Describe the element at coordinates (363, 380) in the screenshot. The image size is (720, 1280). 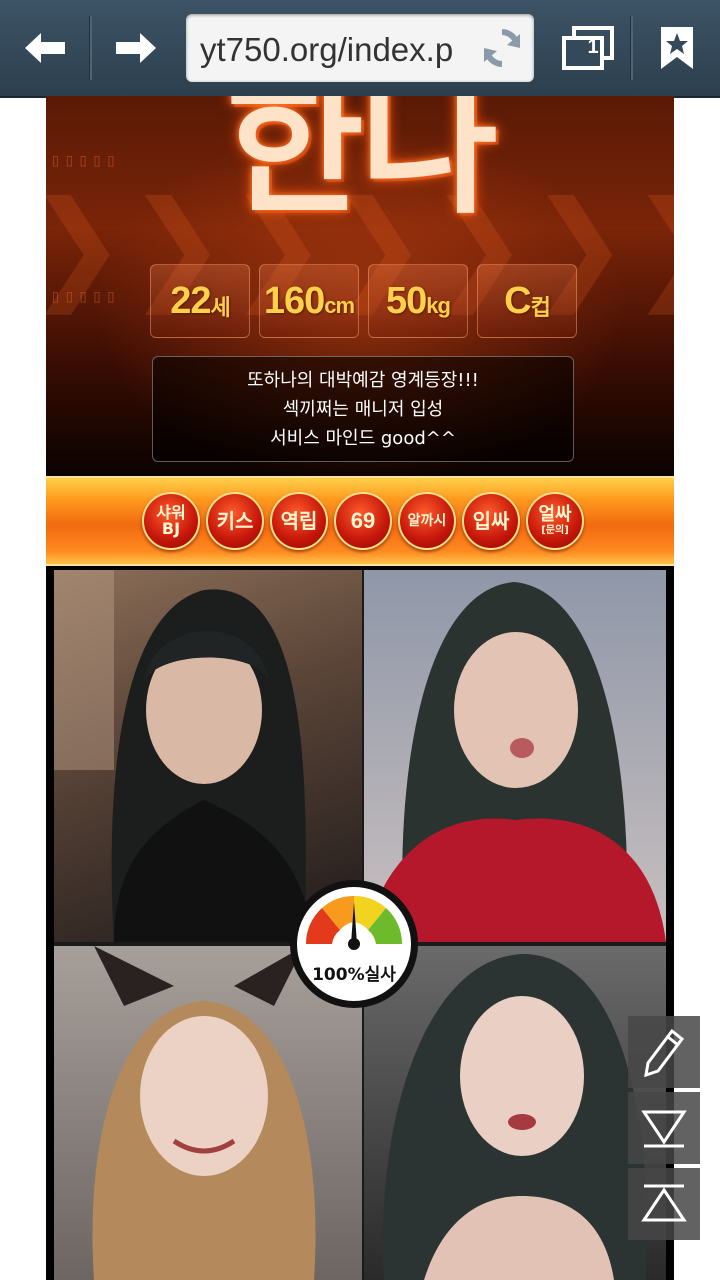
I see `description-line: 또하나의 대박예감 영계등장!!!` at that location.